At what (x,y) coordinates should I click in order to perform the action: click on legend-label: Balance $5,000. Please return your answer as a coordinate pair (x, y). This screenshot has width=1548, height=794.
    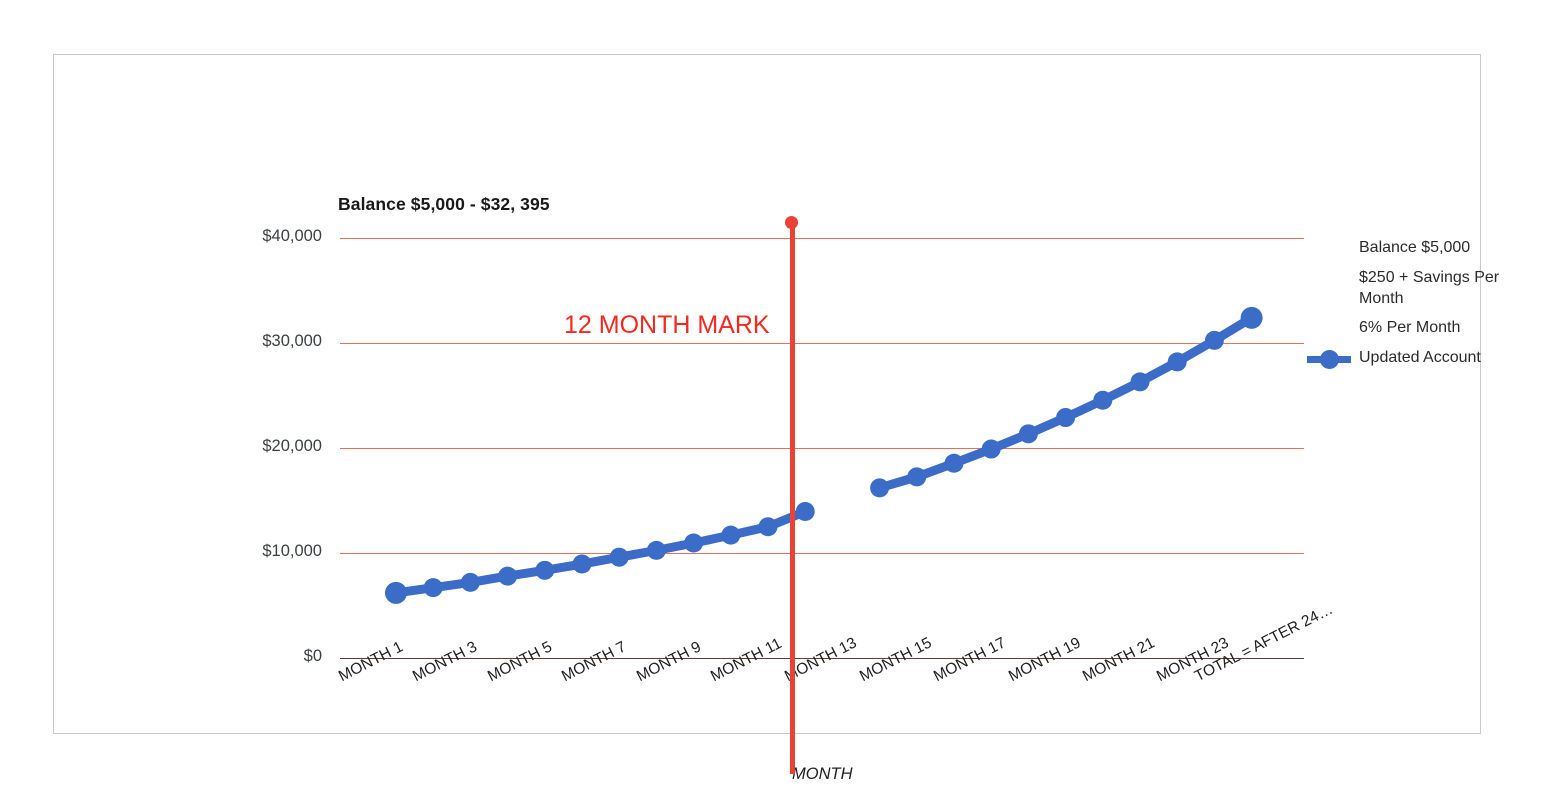
    Looking at the image, I should click on (1415, 247).